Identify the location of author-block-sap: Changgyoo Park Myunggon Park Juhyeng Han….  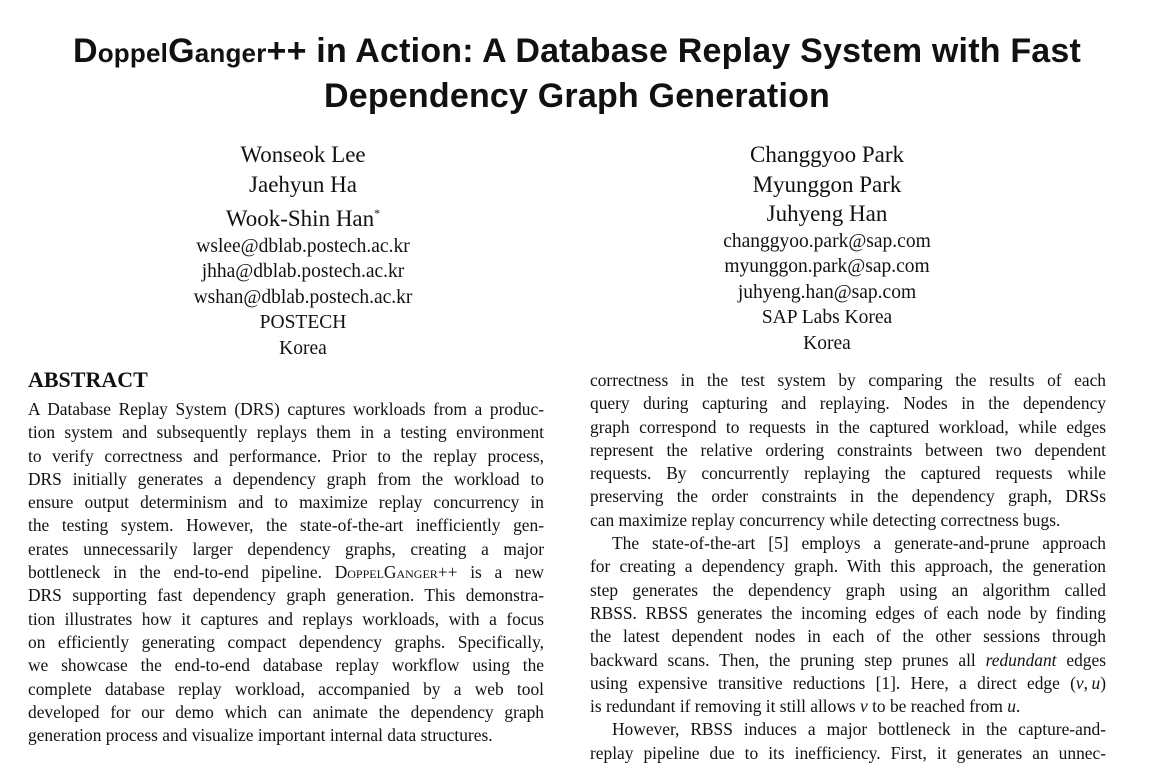
(827, 248).